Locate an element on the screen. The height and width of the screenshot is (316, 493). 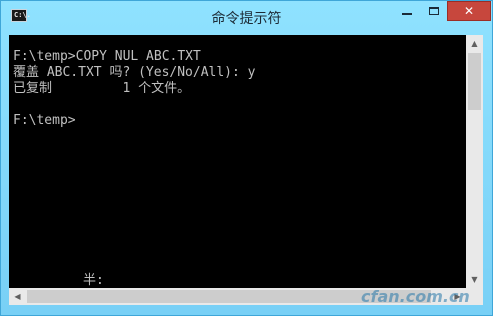
vertical-scroll-thumb is located at coordinates (474, 81).